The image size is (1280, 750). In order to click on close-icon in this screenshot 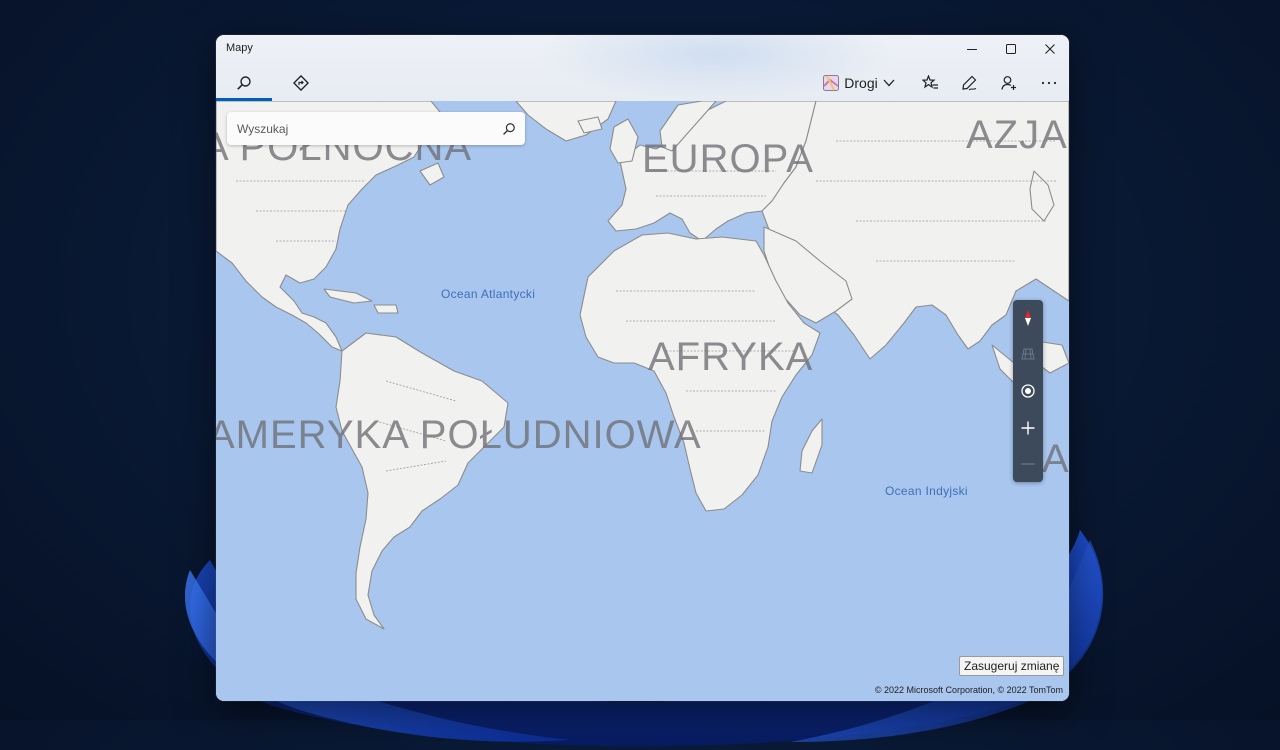, I will do `click(1050, 49)`.